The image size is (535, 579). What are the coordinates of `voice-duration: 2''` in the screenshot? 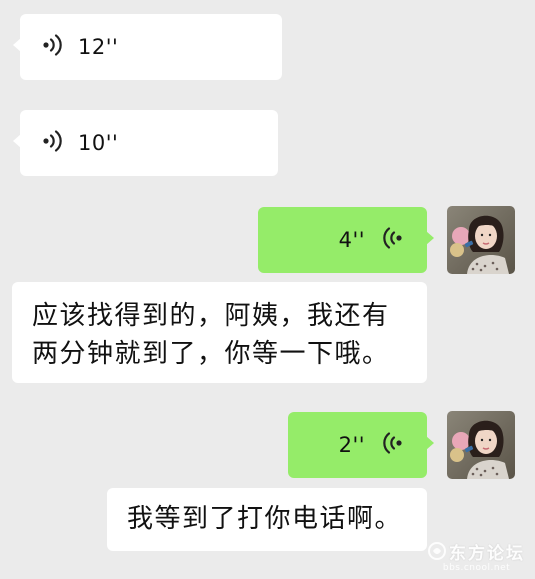 It's located at (351, 445).